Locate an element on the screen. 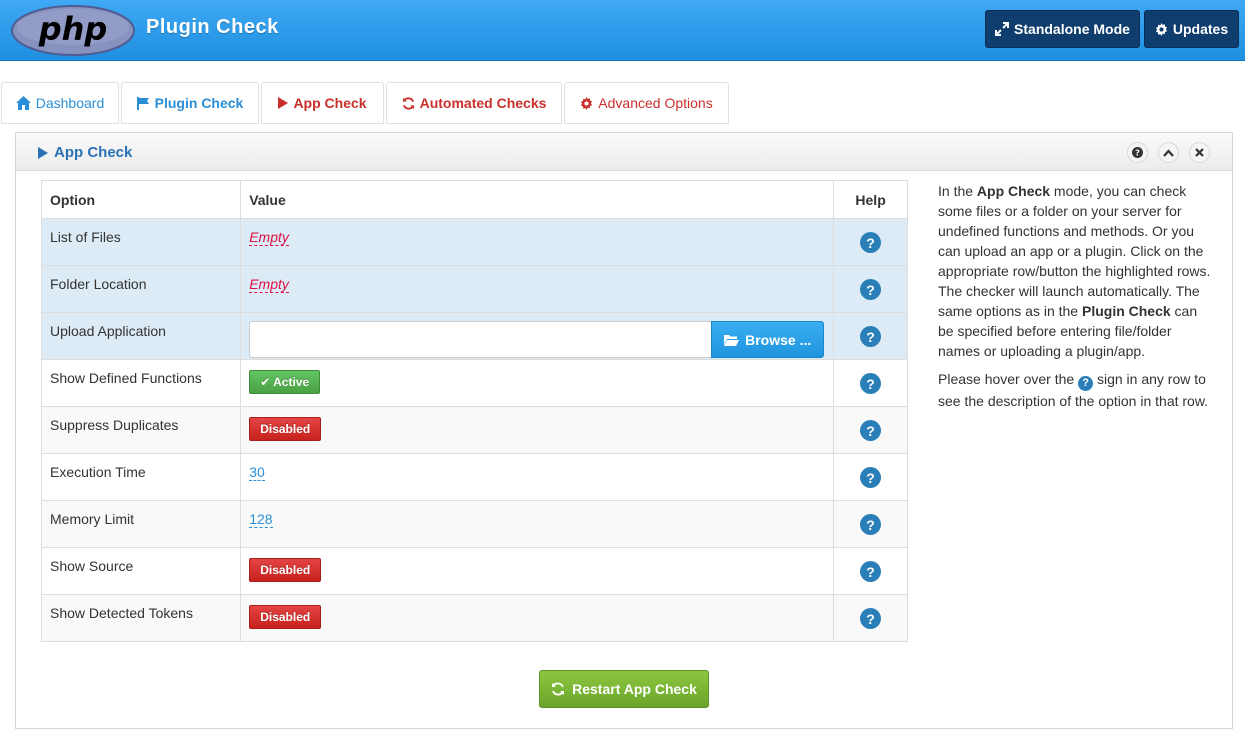 The height and width of the screenshot is (736, 1245). column-header-option: Option is located at coordinates (141, 199).